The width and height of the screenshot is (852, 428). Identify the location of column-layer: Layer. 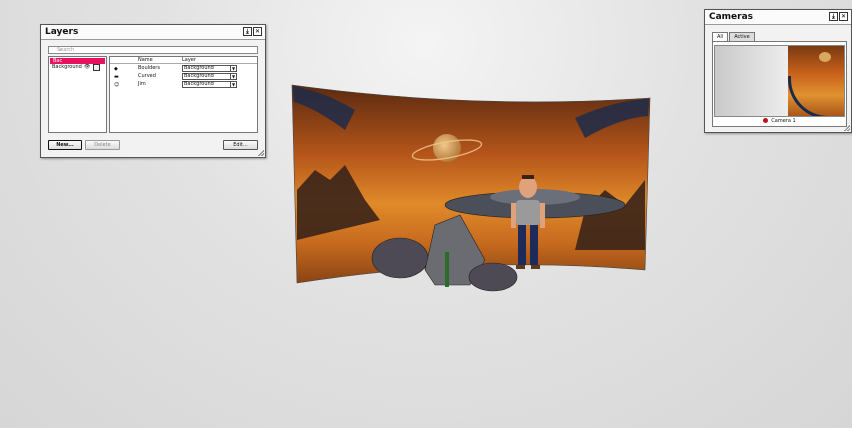
(189, 60).